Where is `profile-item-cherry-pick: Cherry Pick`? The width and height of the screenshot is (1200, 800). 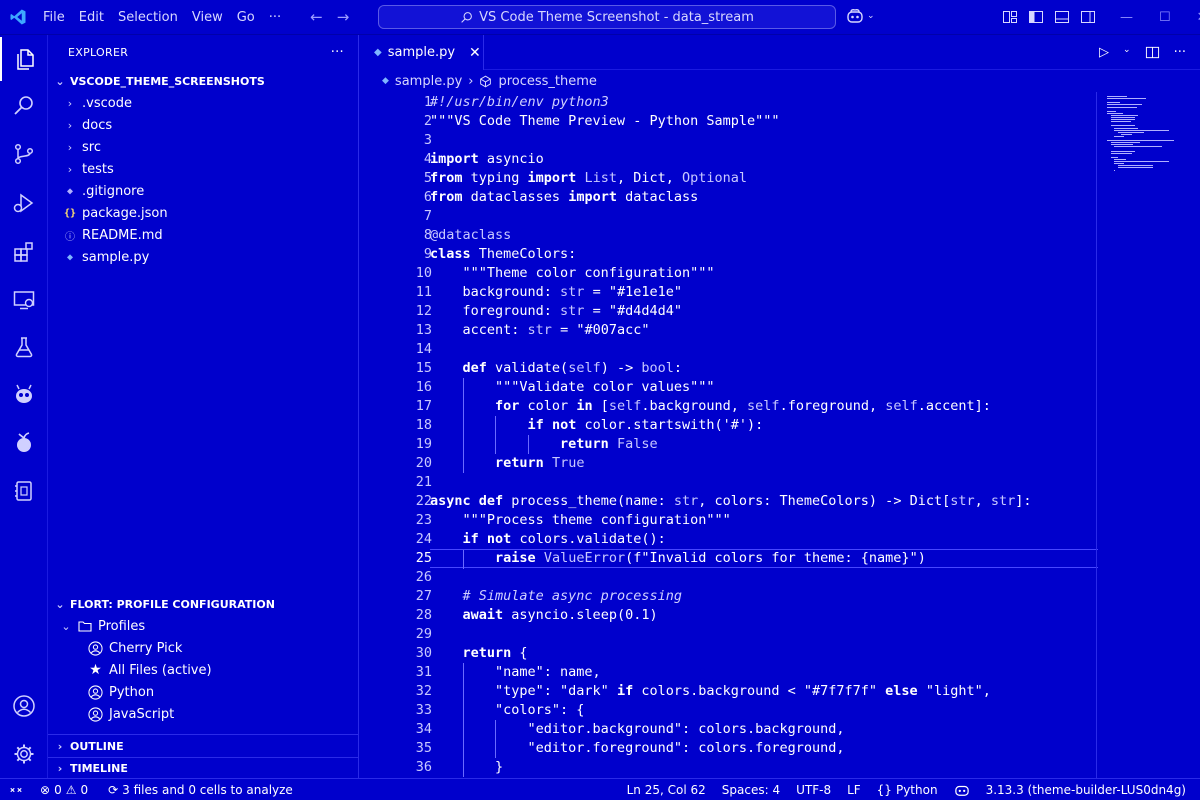 profile-item-cherry-pick: Cherry Pick is located at coordinates (203, 648).